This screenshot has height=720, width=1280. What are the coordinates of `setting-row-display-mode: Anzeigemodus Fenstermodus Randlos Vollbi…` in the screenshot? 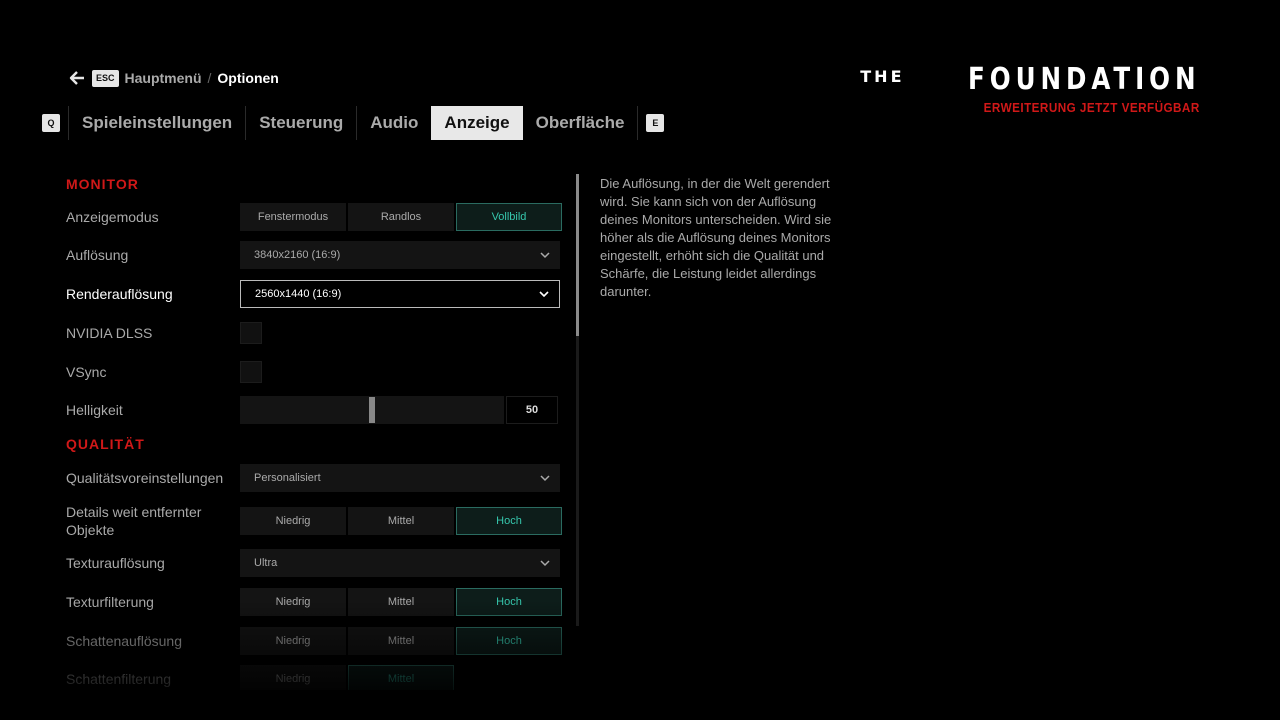 It's located at (316, 217).